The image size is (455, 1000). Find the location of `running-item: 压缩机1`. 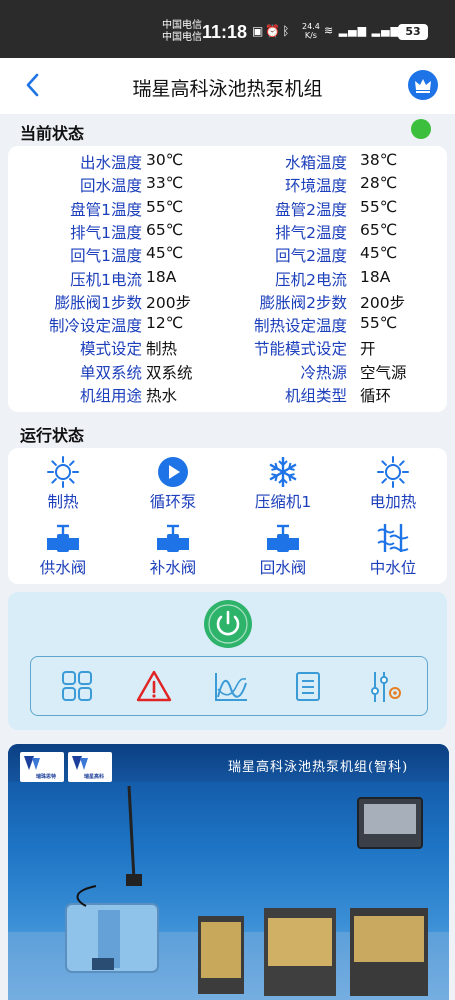

running-item: 压缩机1 is located at coordinates (283, 486).